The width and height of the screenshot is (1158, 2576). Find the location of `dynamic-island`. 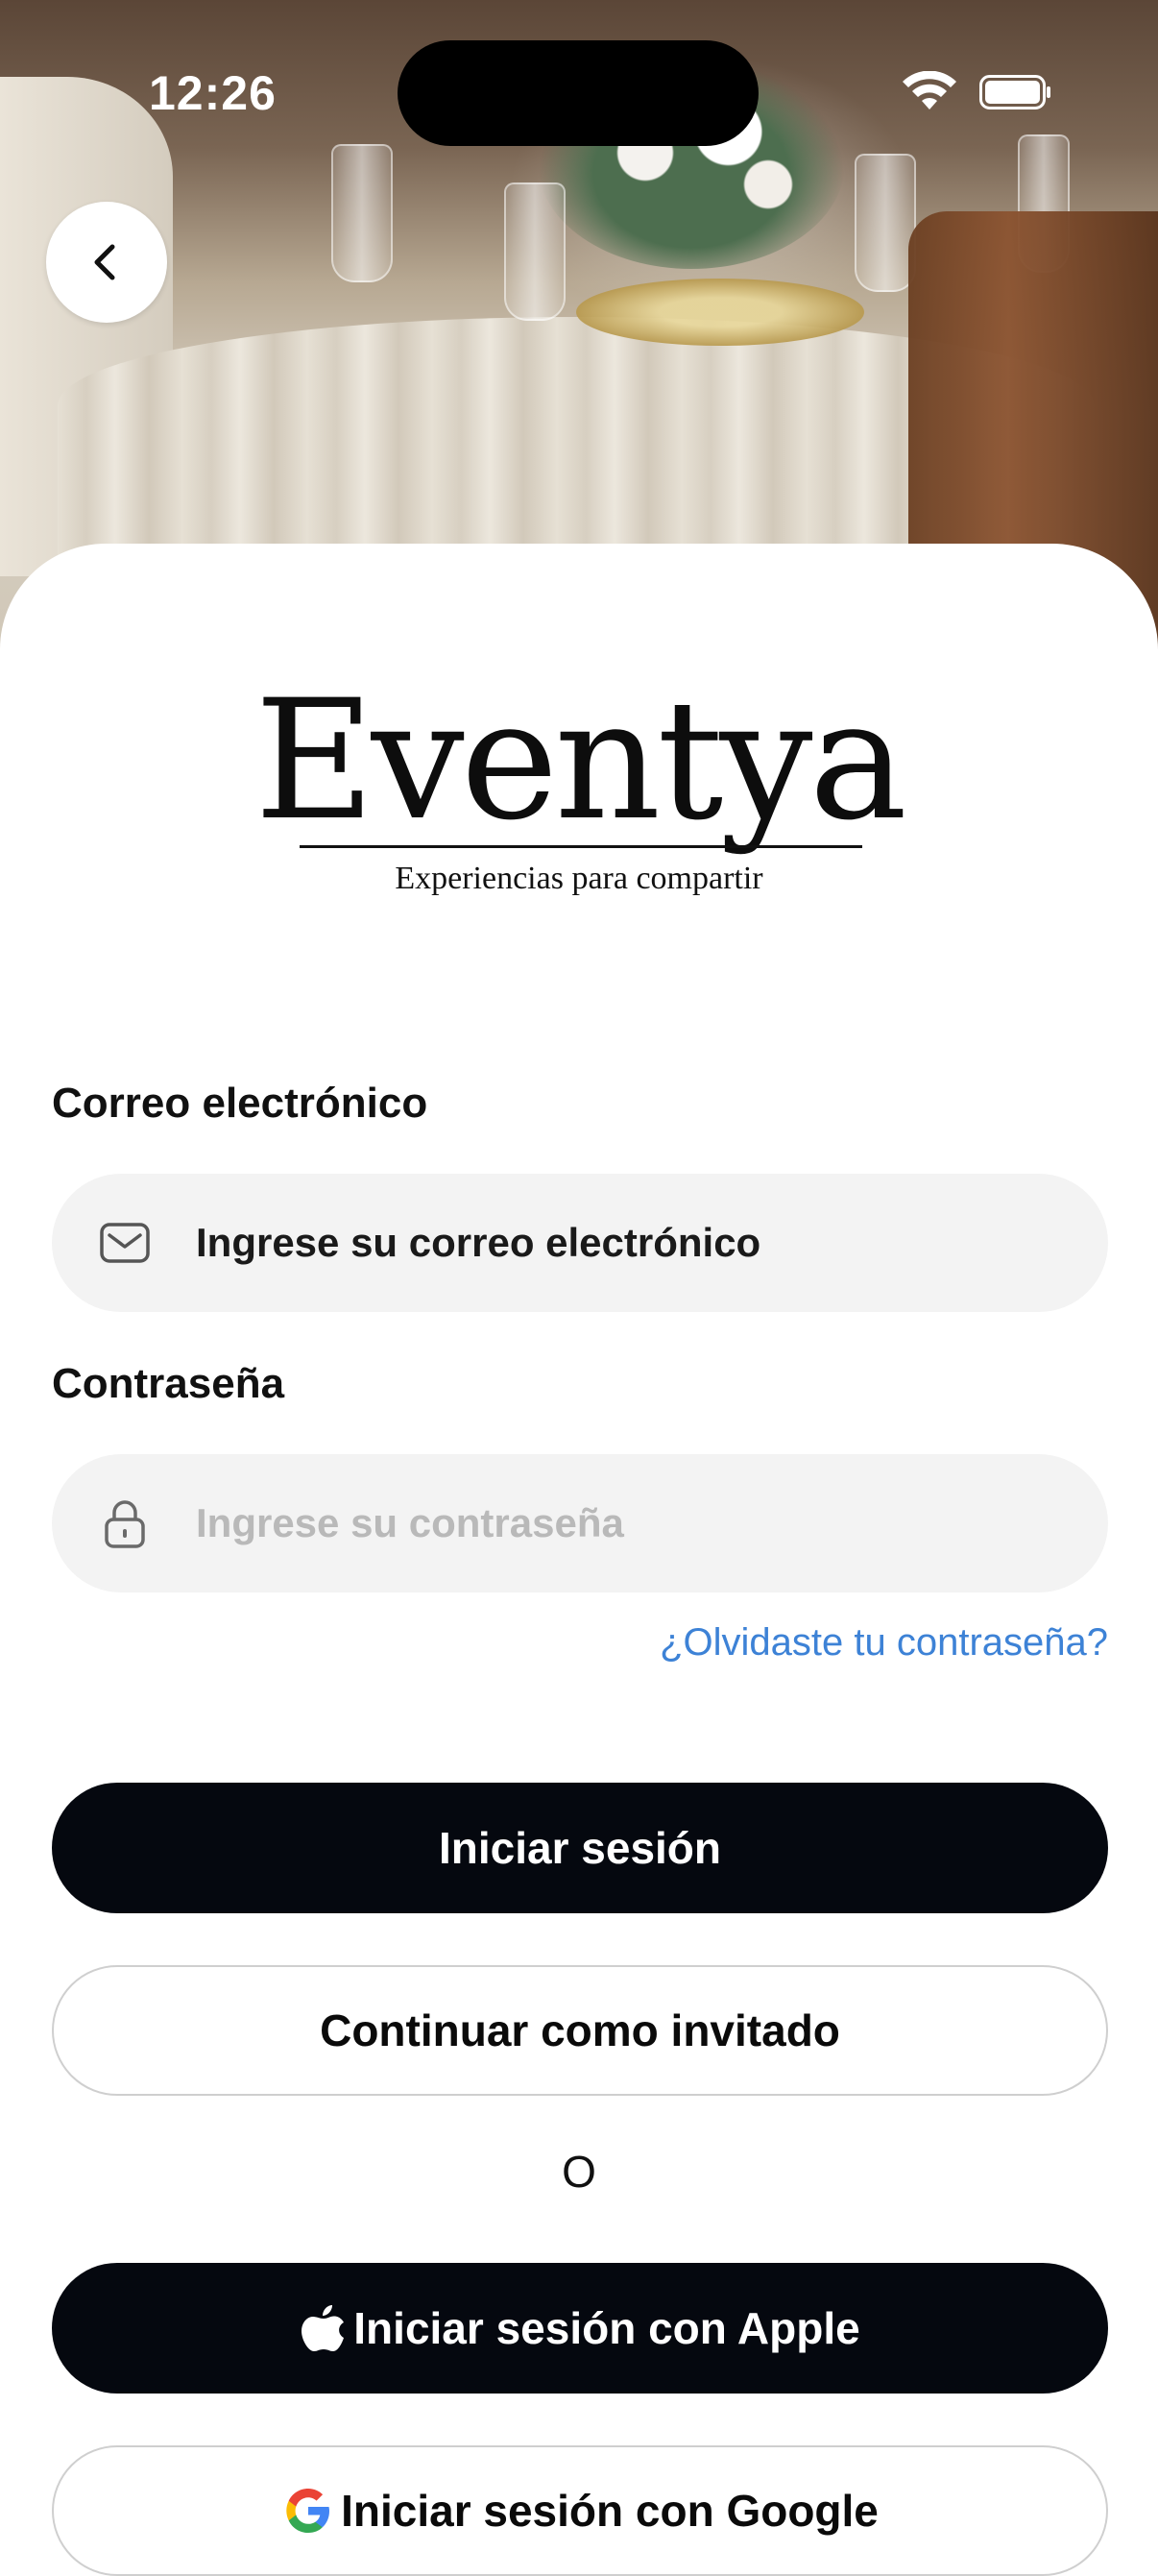

dynamic-island is located at coordinates (578, 93).